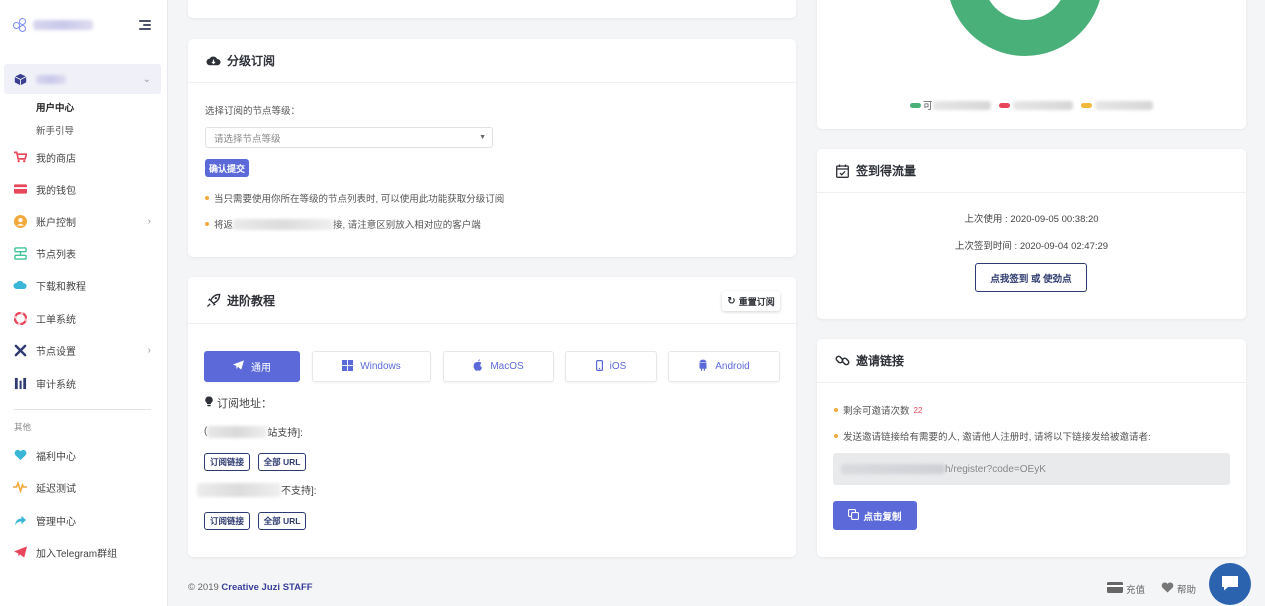 This screenshot has height=606, width=1265. I want to click on legend-swatch-green, so click(915, 105).